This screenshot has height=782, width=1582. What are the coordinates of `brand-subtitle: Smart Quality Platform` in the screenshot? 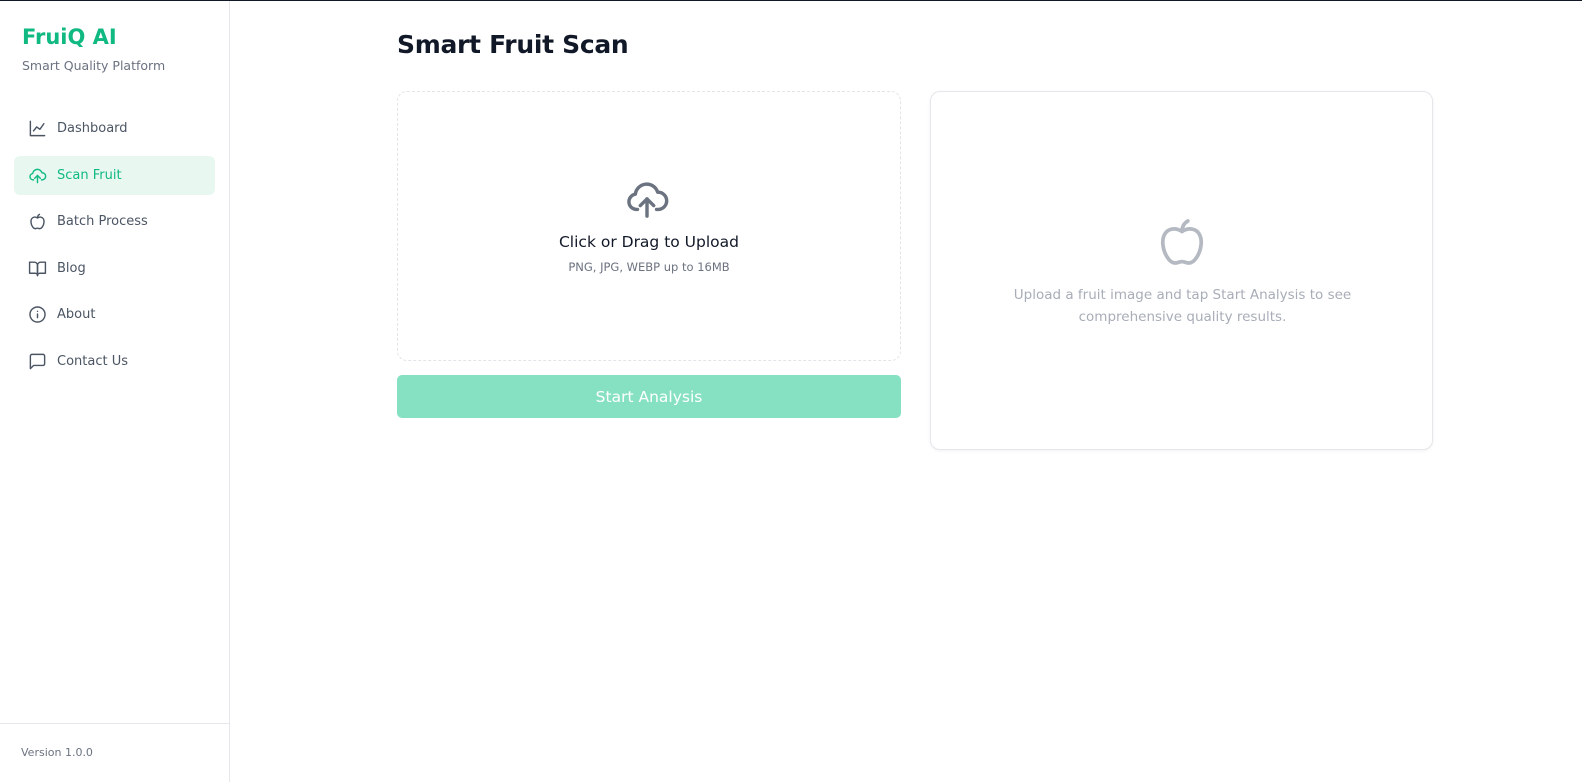 It's located at (94, 65).